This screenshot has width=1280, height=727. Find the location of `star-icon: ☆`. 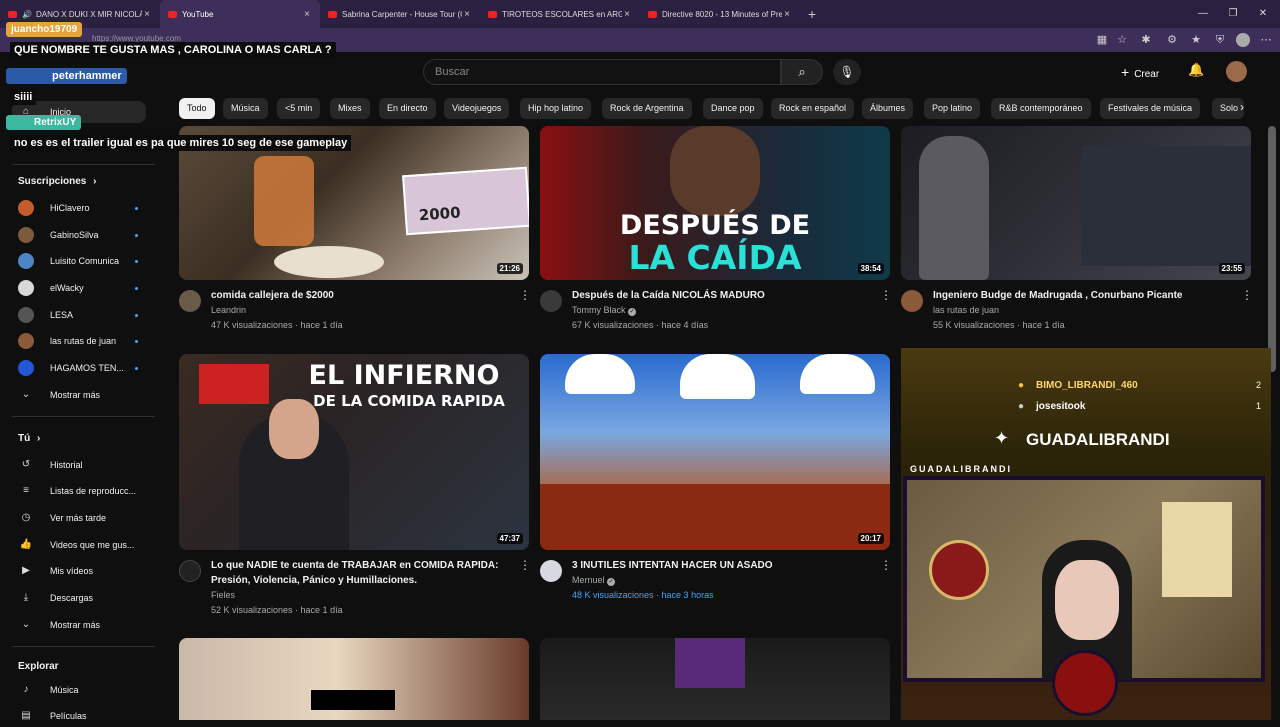

star-icon: ☆ is located at coordinates (1122, 40).